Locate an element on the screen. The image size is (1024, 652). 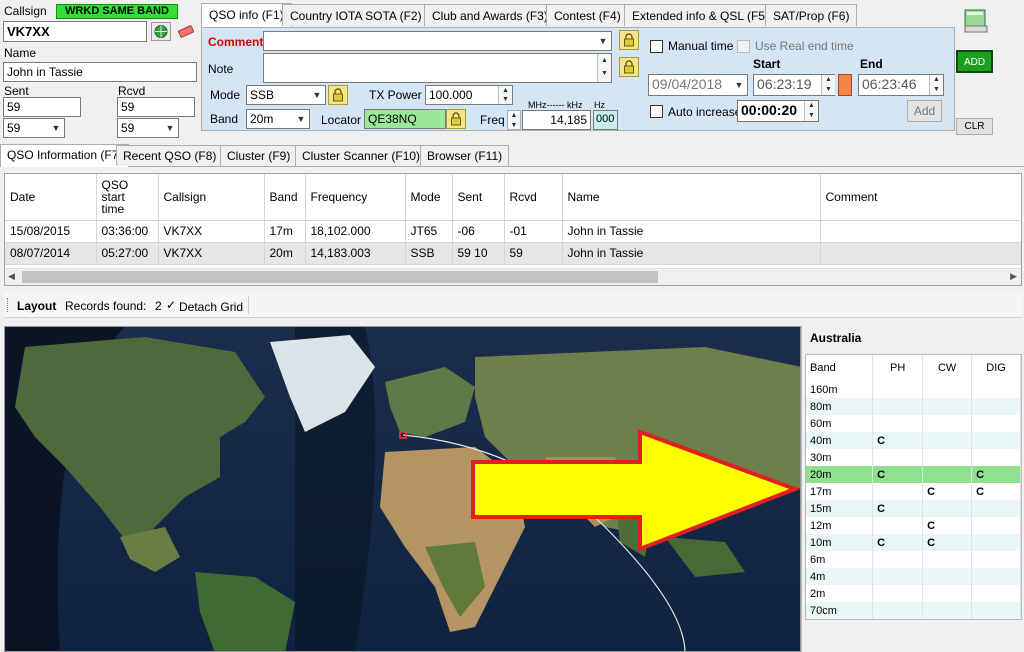
tab-cluster: Cluster (F9) is located at coordinates (259, 155).